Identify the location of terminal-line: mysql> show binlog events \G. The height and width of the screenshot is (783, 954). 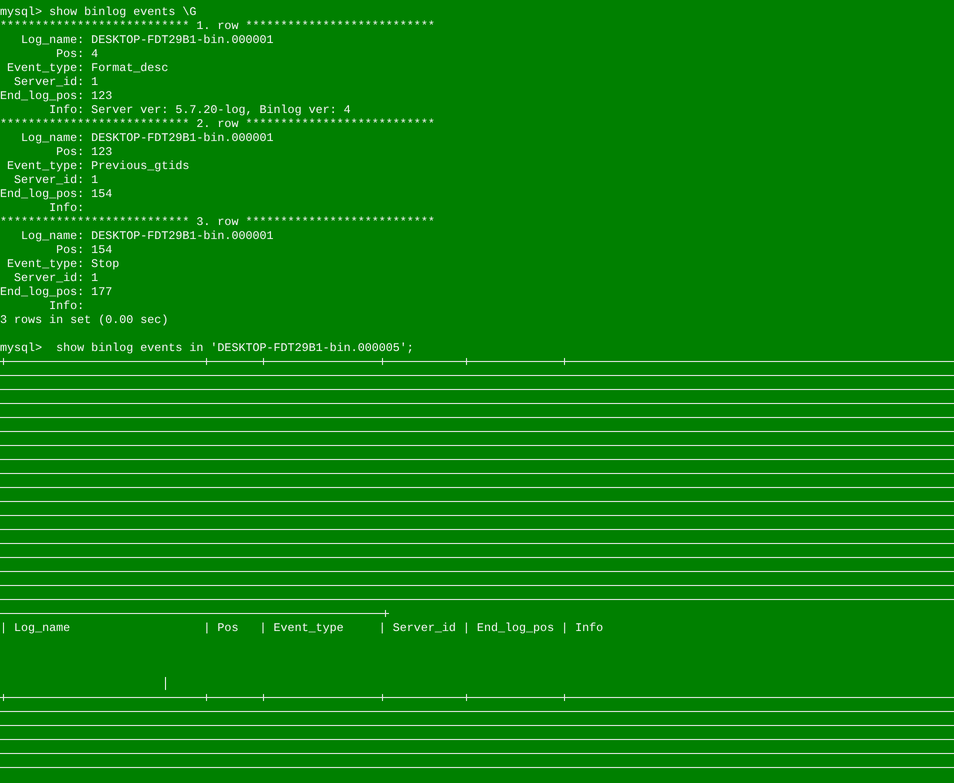
(98, 12).